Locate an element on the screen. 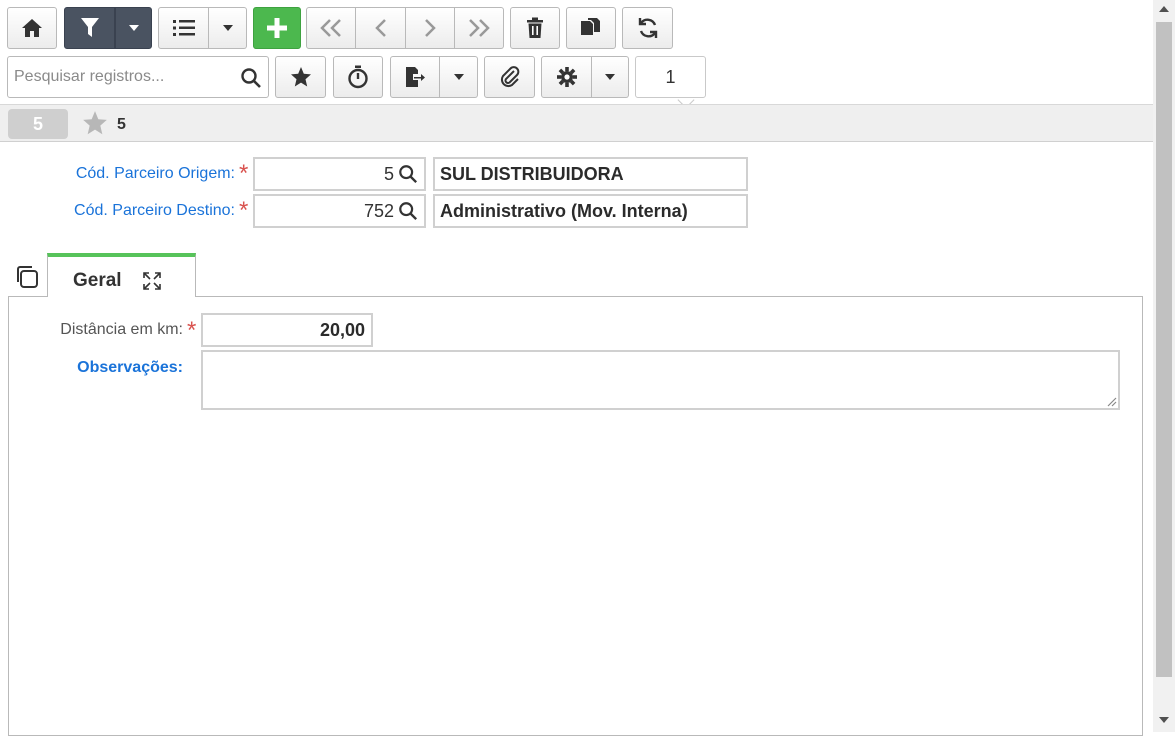  origem-description-value: SUL DISTRIBUIDORA is located at coordinates (532, 173).